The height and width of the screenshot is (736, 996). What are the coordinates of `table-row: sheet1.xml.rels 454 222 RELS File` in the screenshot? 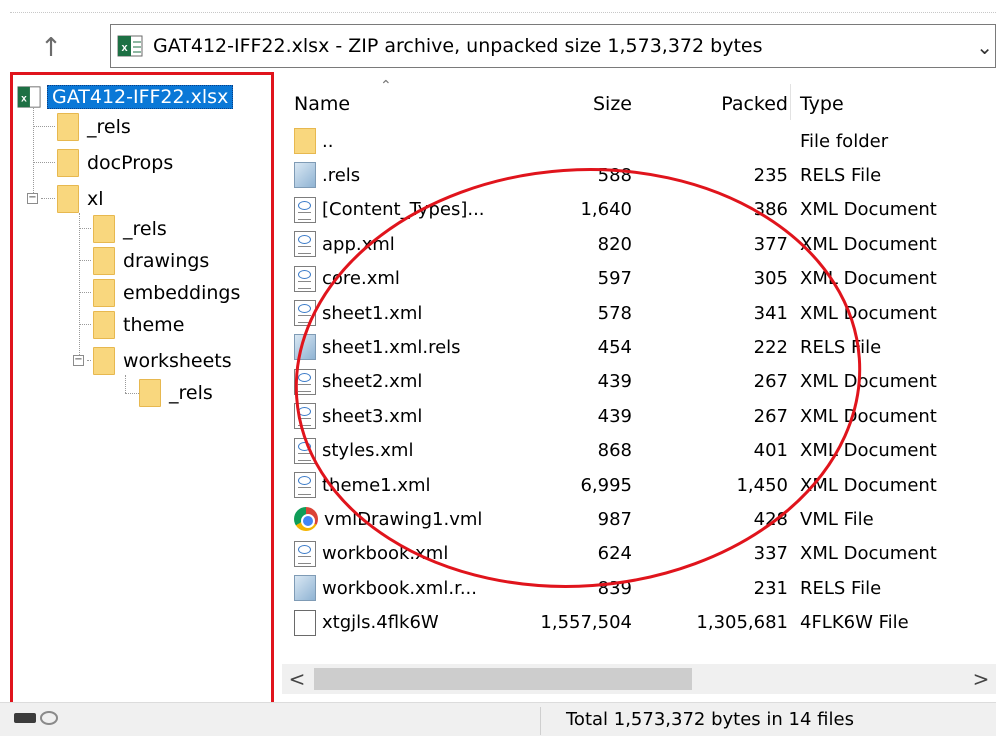 It's located at (639, 347).